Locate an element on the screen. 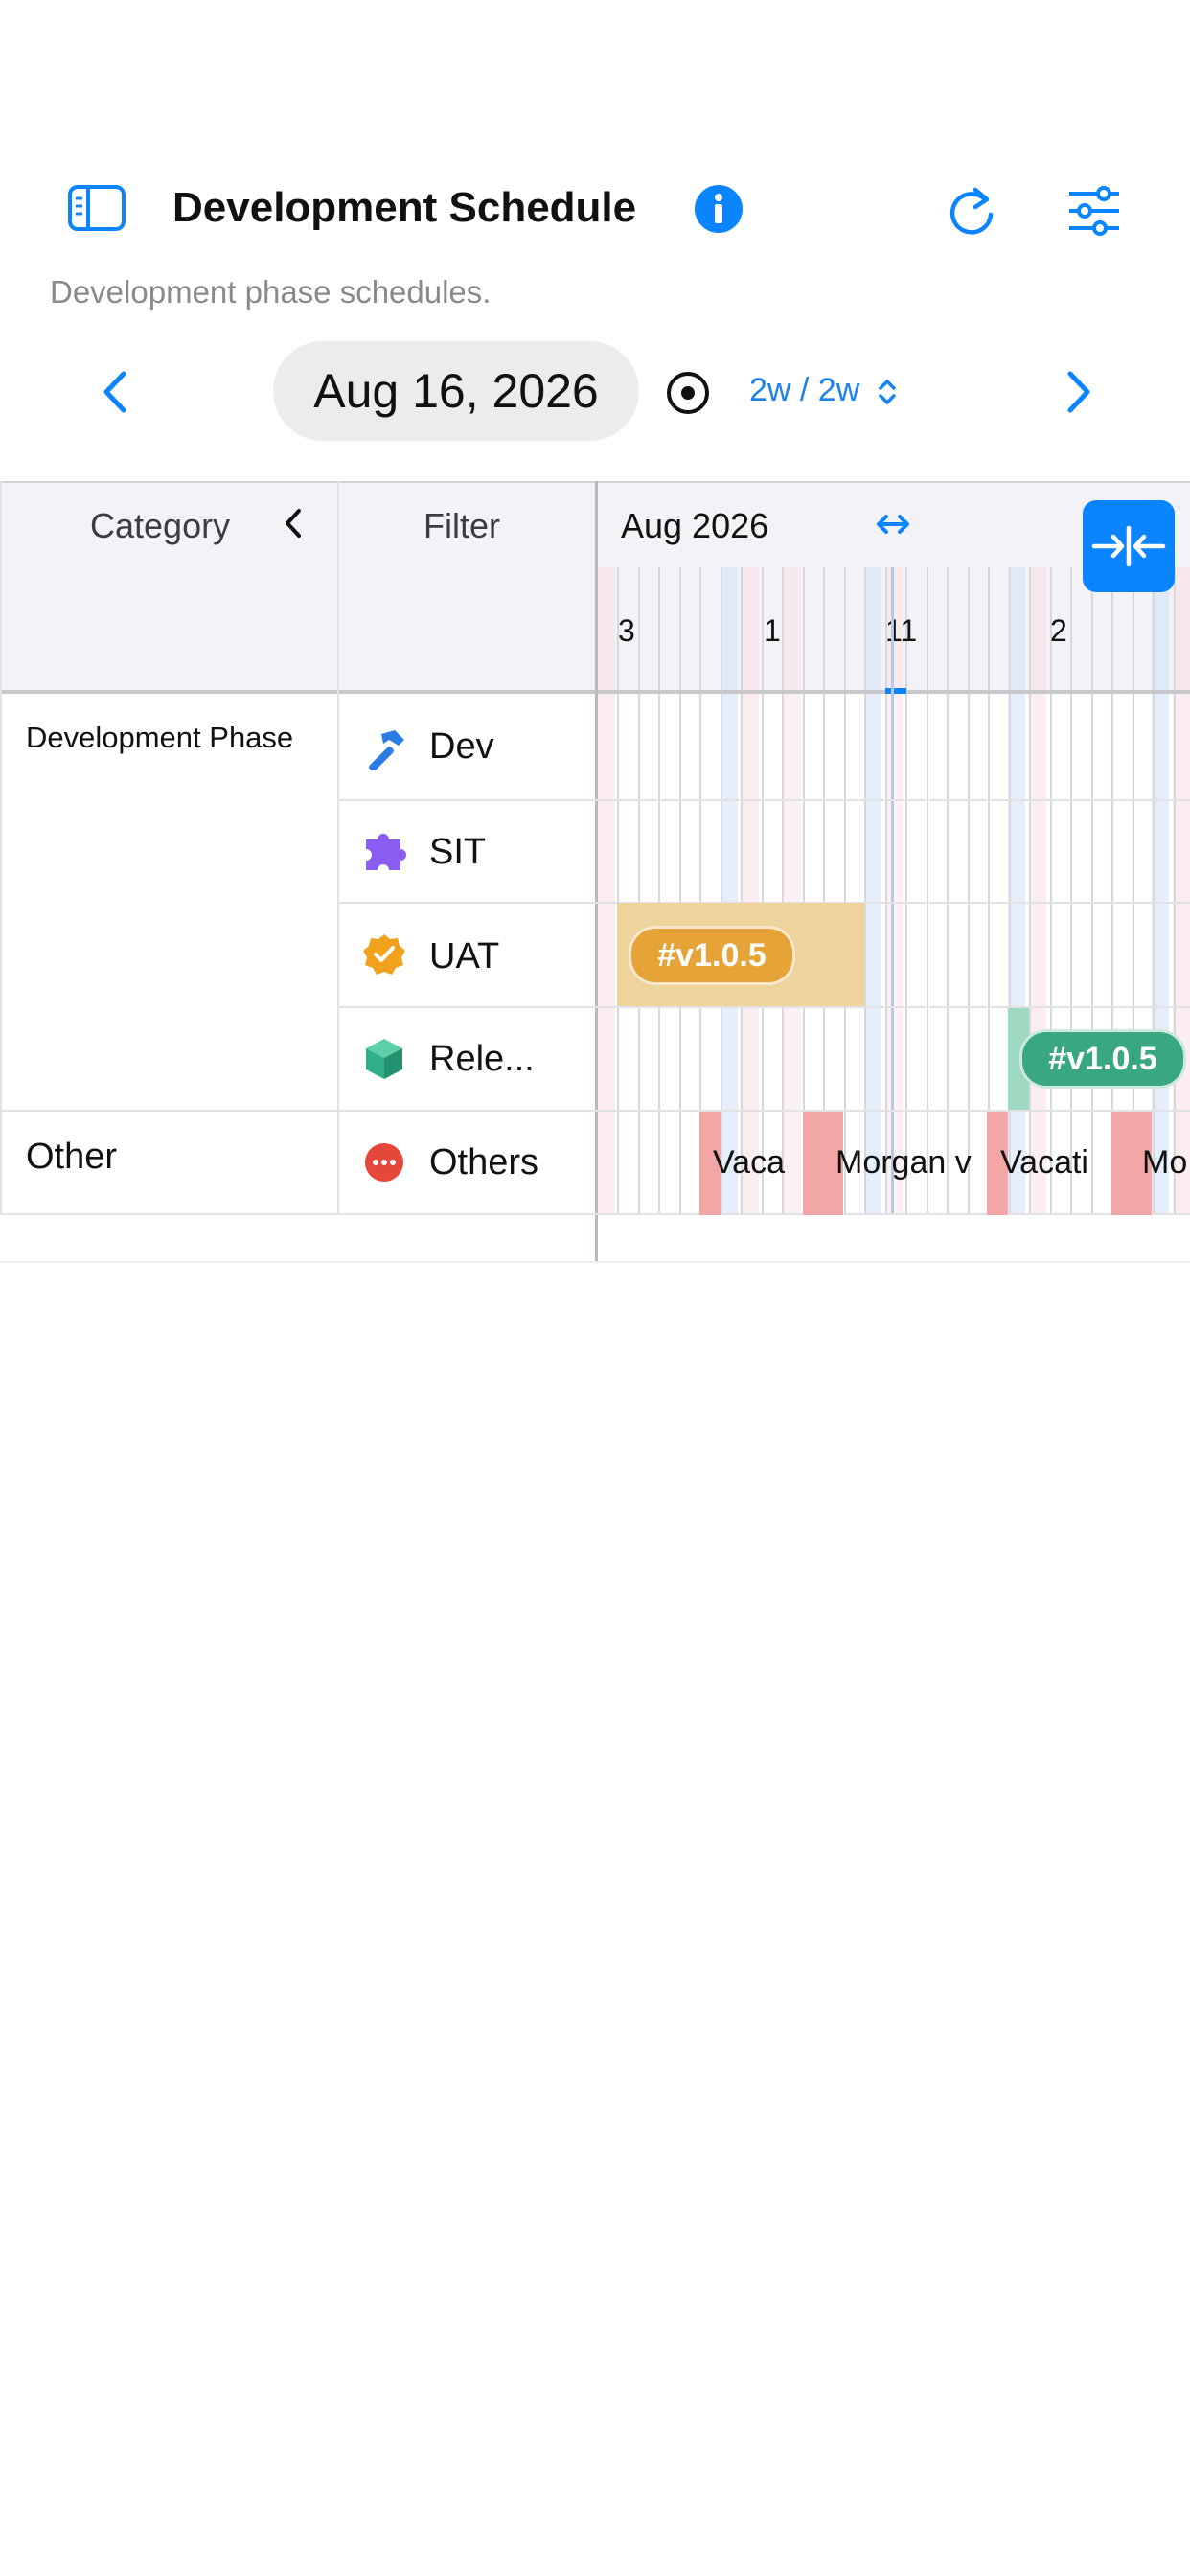  sidebar-toggle-button is located at coordinates (97, 208).